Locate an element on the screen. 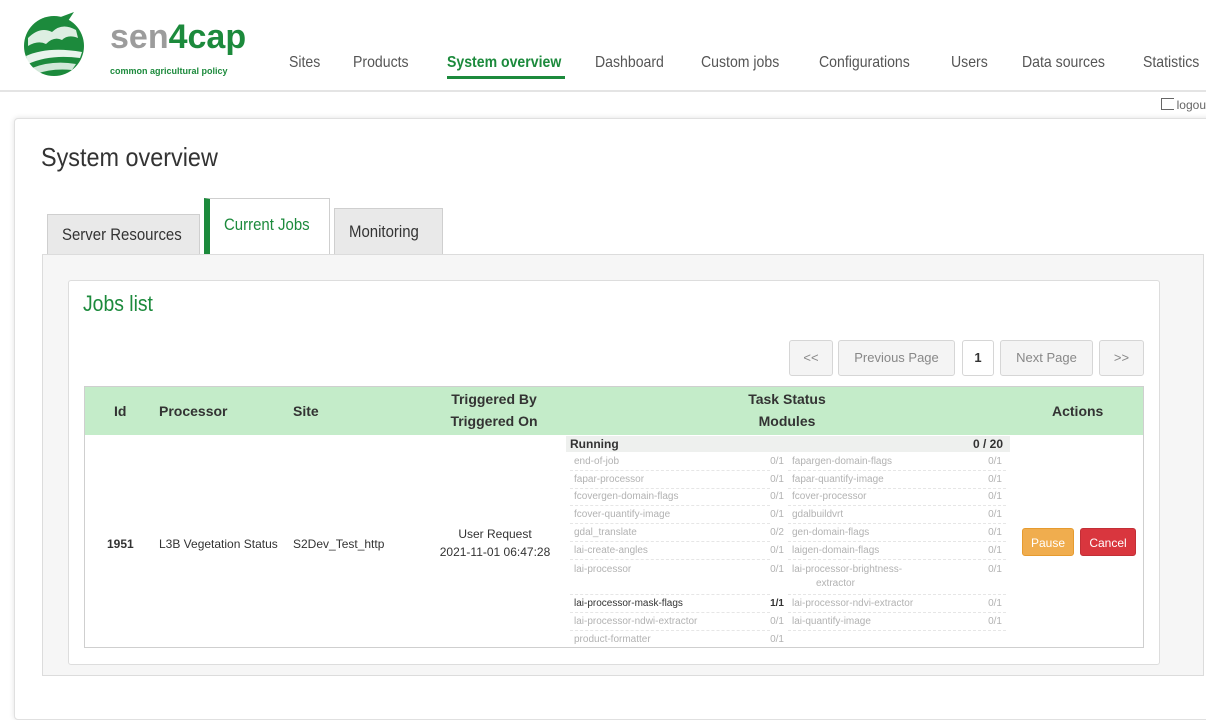  module-name: gdal_translate is located at coordinates (605, 532).